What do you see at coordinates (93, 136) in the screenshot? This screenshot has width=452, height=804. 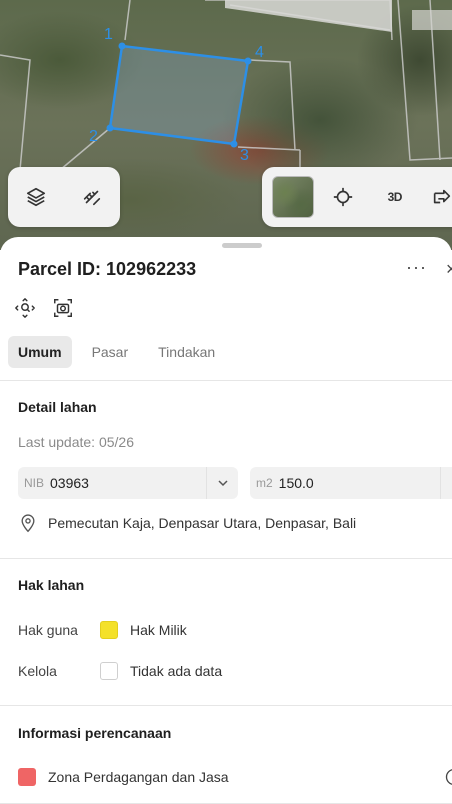 I see `vertex-label-2: 2` at bounding box center [93, 136].